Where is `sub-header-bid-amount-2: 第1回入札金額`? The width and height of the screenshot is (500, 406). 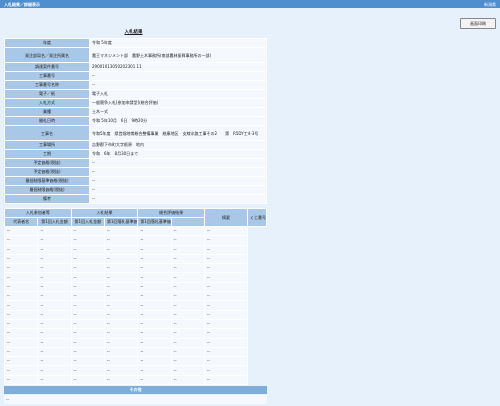 sub-header-bid-amount-2: 第1回入札金額 is located at coordinates (87, 222).